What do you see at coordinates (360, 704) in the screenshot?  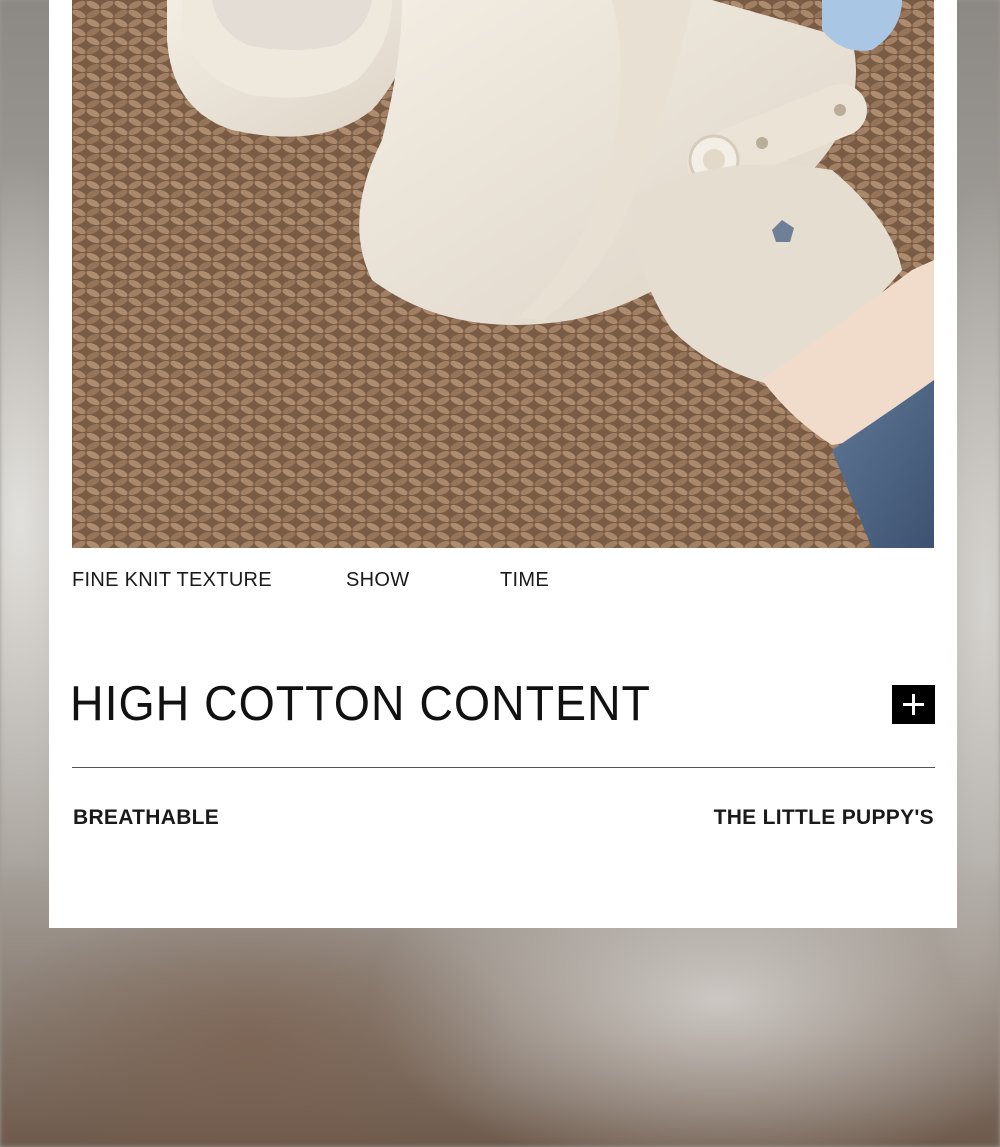 I see `section-headline: HIGH COTTON CONTENT` at bounding box center [360, 704].